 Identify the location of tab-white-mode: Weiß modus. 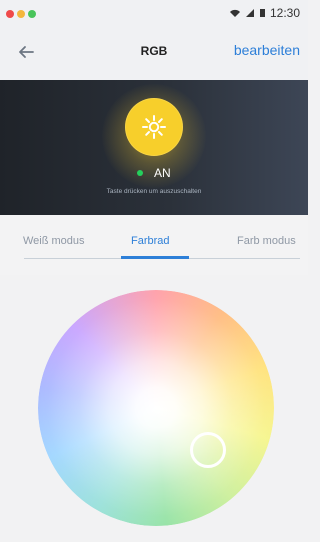
(54, 241).